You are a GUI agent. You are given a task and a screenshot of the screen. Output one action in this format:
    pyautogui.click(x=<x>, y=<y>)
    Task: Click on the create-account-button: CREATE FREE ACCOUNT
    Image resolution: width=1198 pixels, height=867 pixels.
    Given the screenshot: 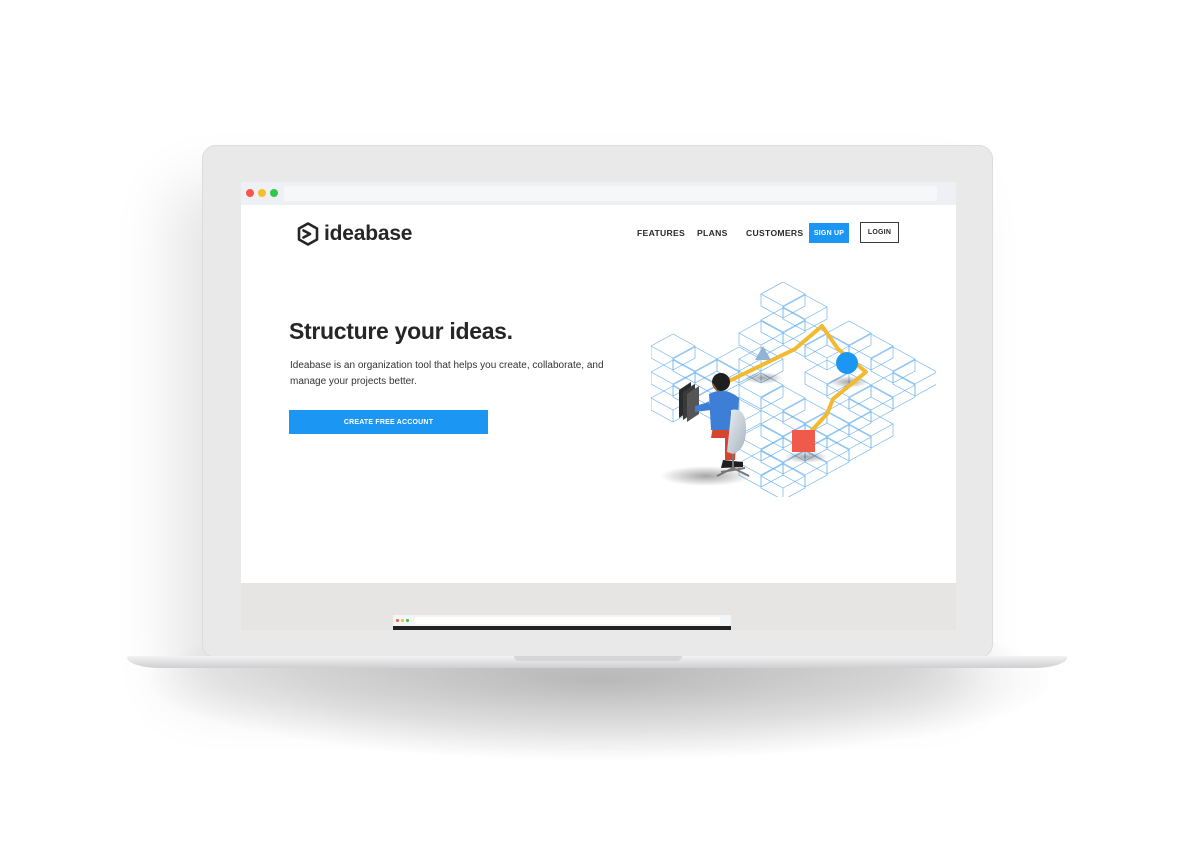 What is the action you would take?
    pyautogui.click(x=388, y=422)
    